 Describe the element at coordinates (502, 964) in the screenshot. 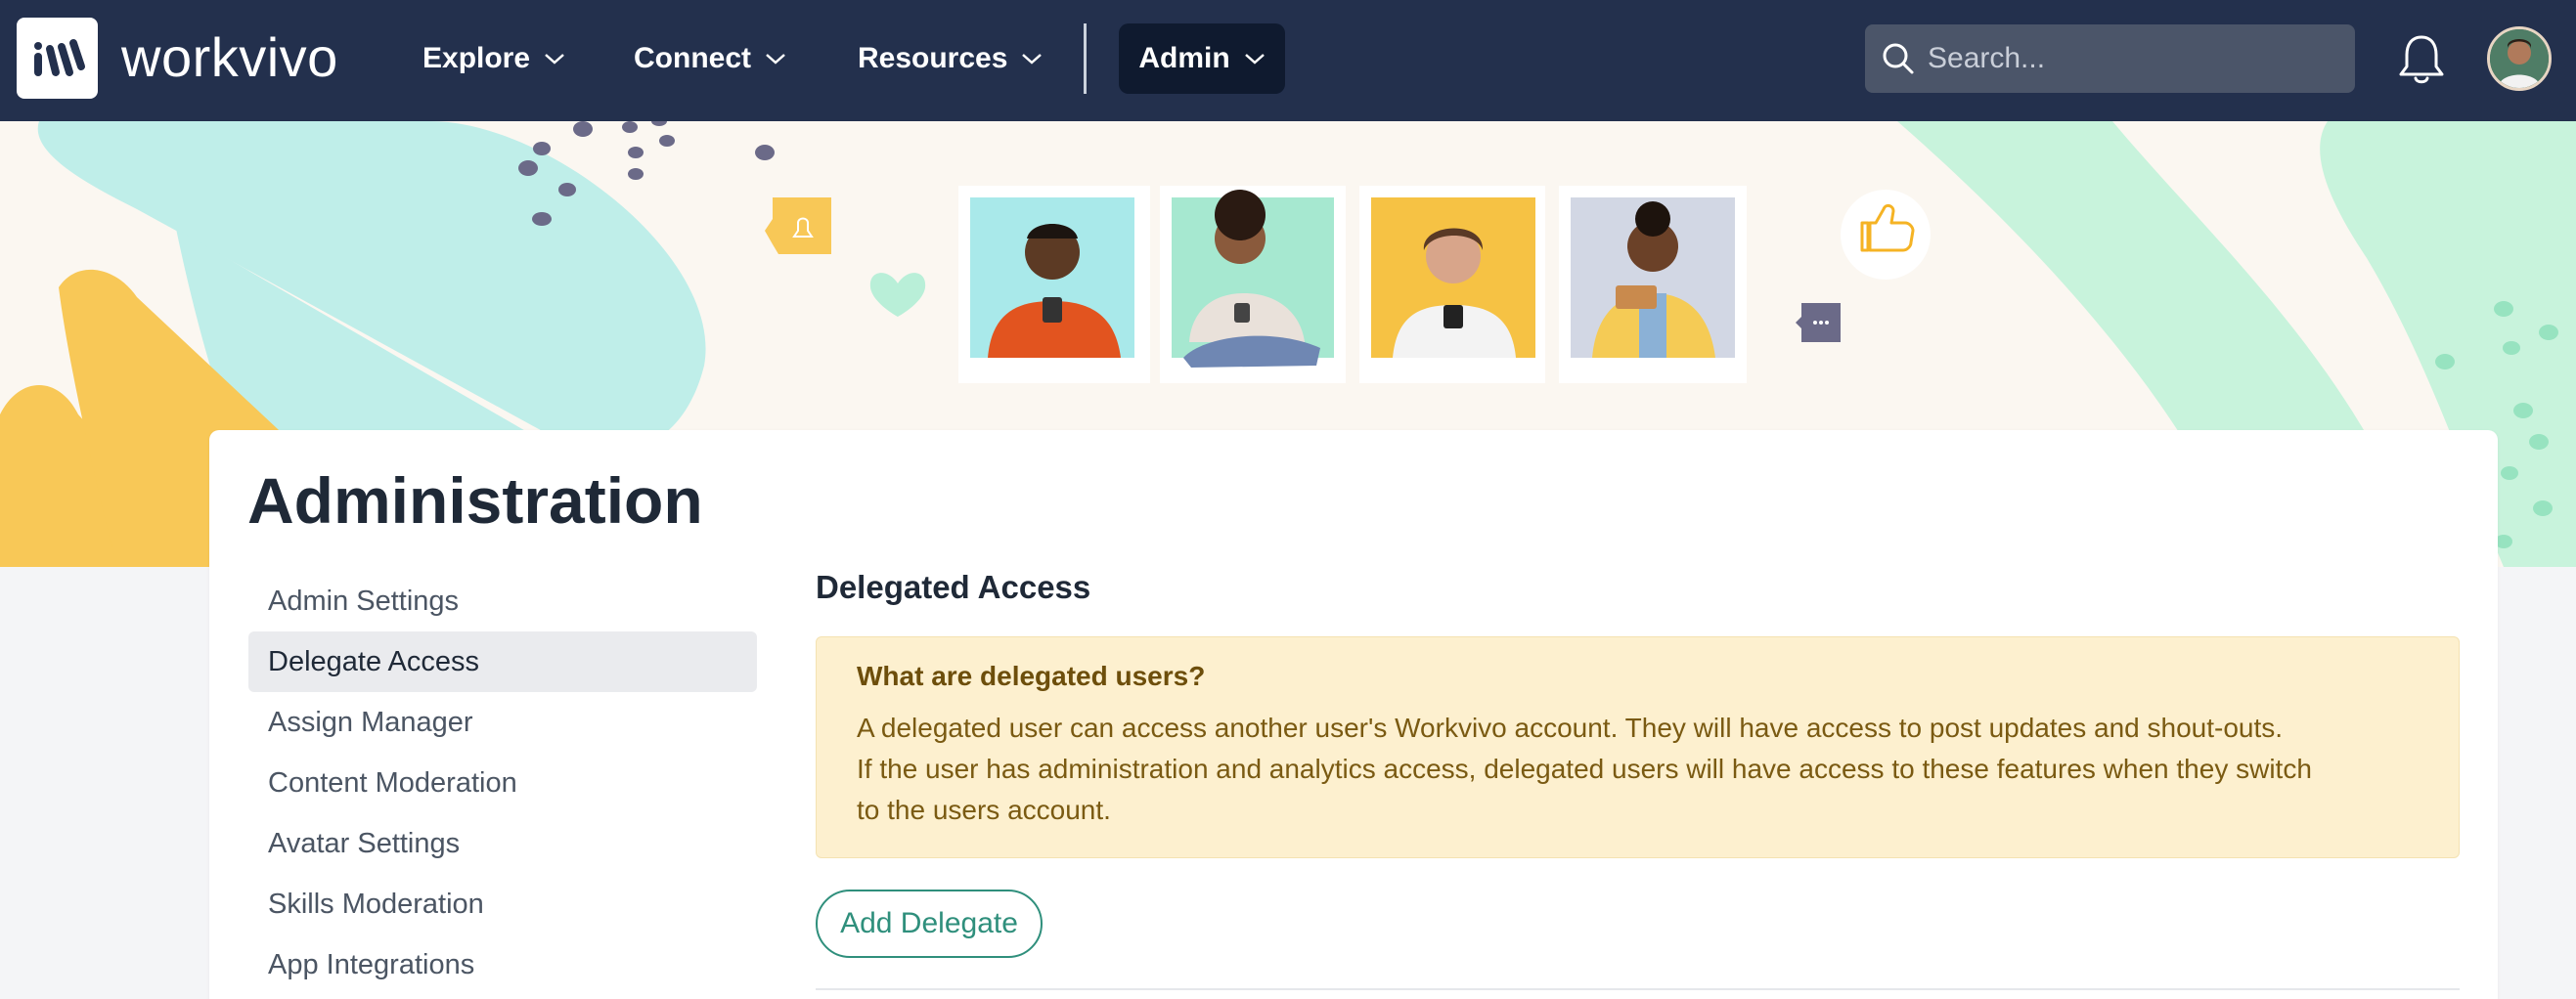

I see `sidebar-item-app-integrations: App Integrations` at that location.